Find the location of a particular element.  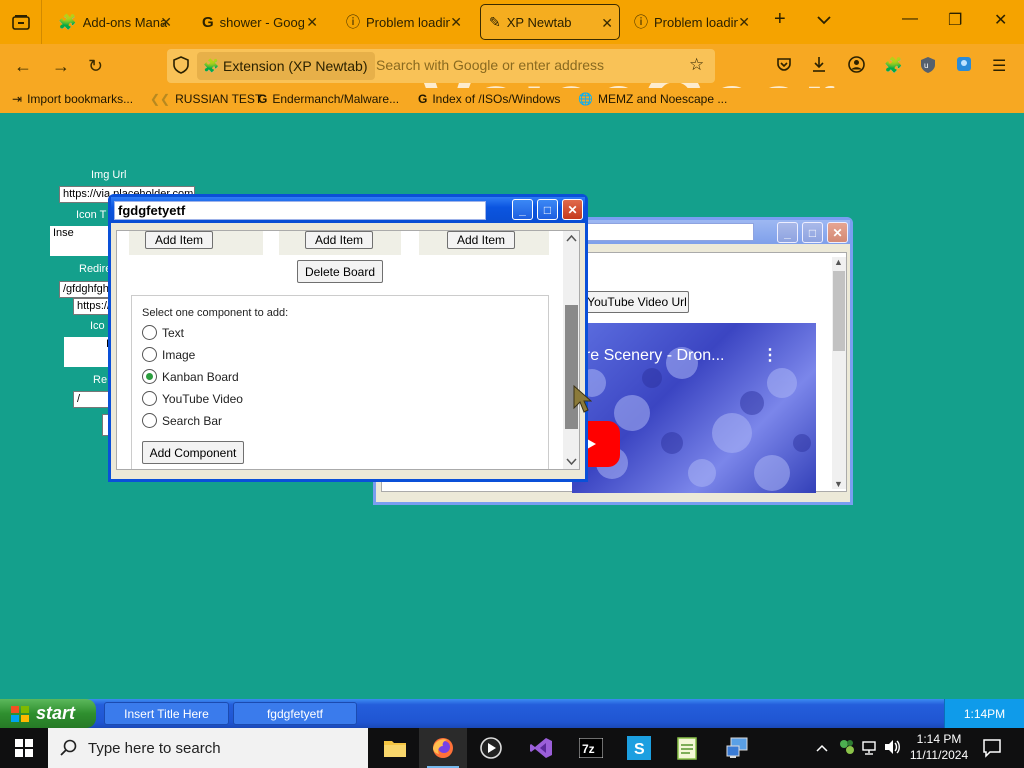

tab-overview-button is located at coordinates (21, 22).